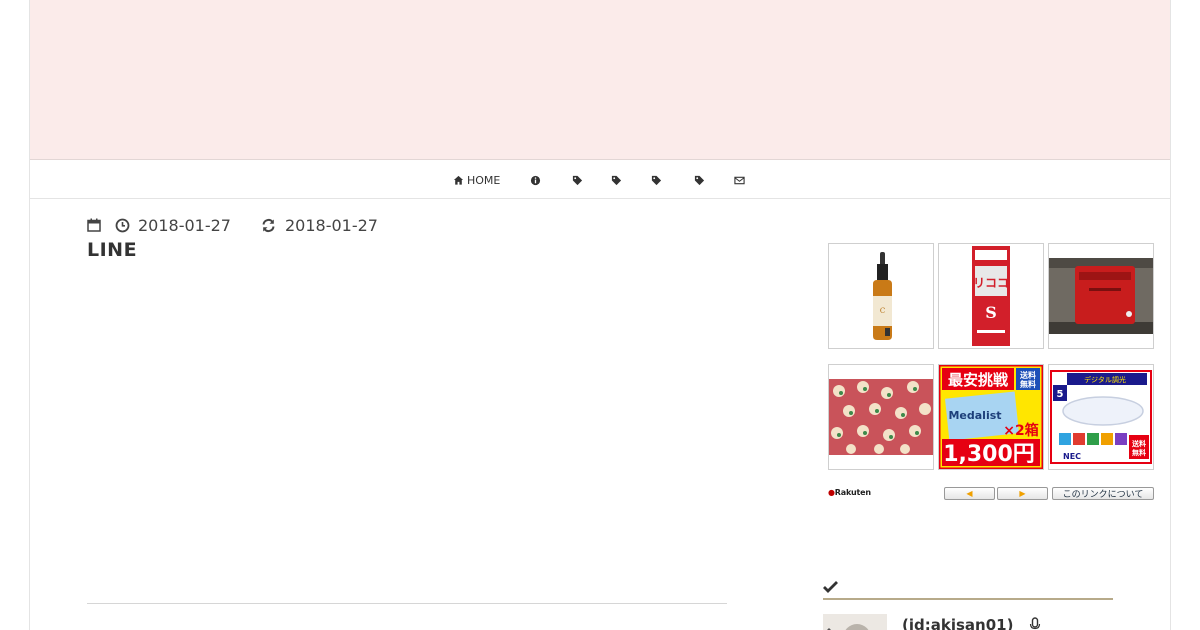  I want to click on updated-date: 2018-01-27, so click(331, 225).